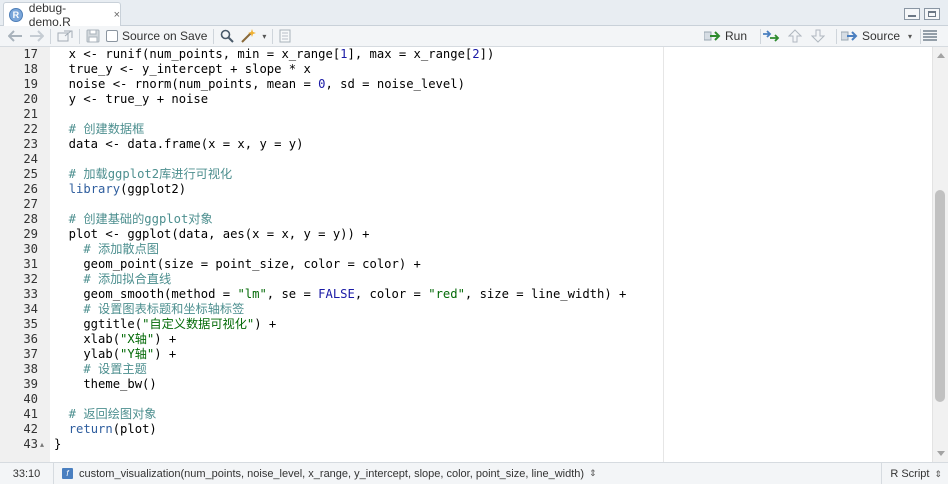 This screenshot has width=948, height=484. Describe the element at coordinates (818, 36) in the screenshot. I see `go-to-next-section-icon` at that location.